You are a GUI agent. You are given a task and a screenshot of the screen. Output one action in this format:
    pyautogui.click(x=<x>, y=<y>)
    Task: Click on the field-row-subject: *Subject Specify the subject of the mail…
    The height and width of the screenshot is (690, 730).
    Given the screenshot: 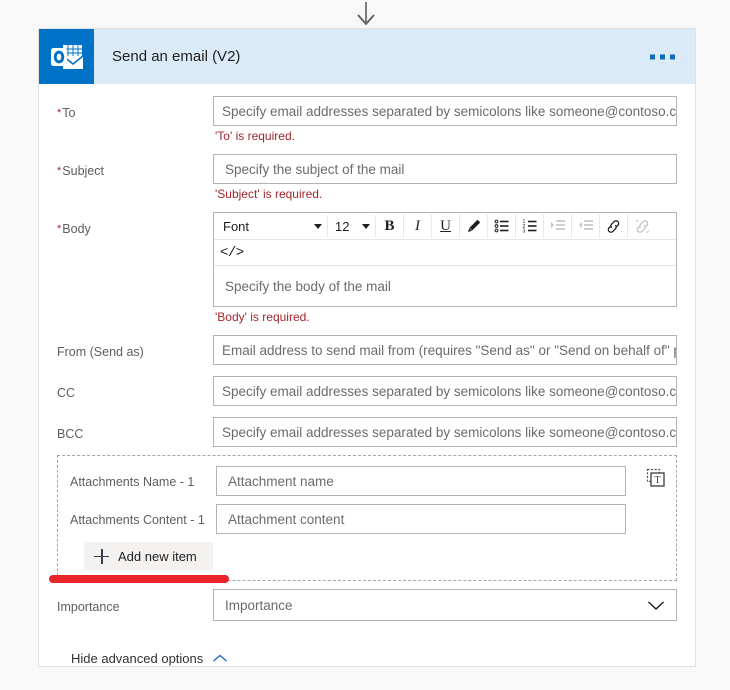 What is the action you would take?
    pyautogui.click(x=367, y=182)
    